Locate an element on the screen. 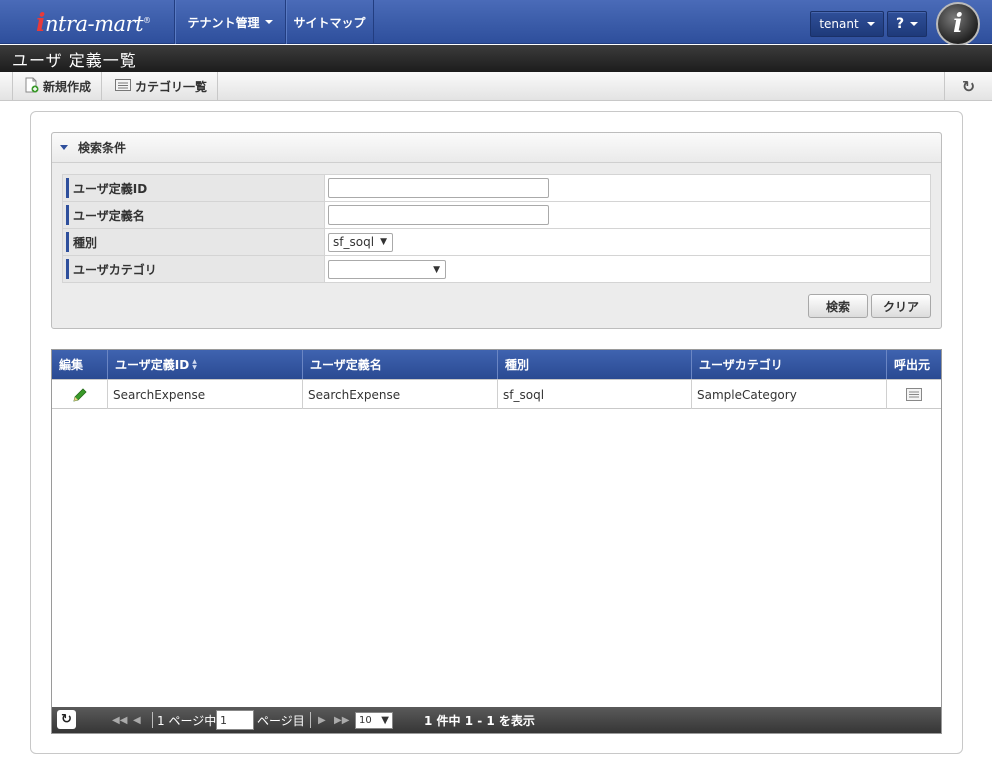  first-page-icon: ◀◀ is located at coordinates (119, 720).